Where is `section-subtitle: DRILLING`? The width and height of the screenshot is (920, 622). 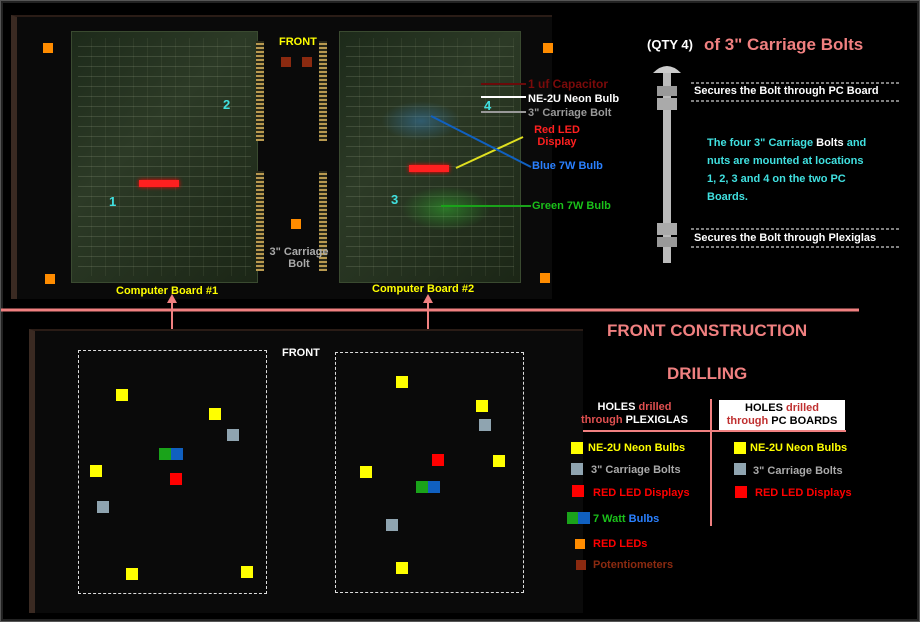 section-subtitle: DRILLING is located at coordinates (707, 373).